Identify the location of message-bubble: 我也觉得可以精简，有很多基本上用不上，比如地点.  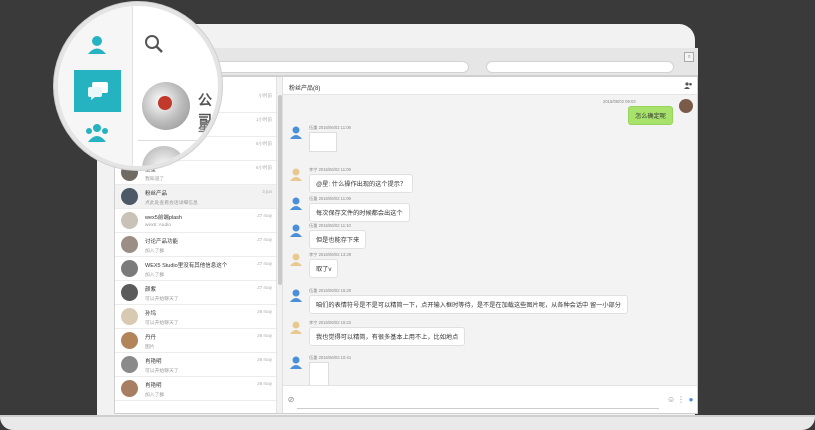
(387, 336).